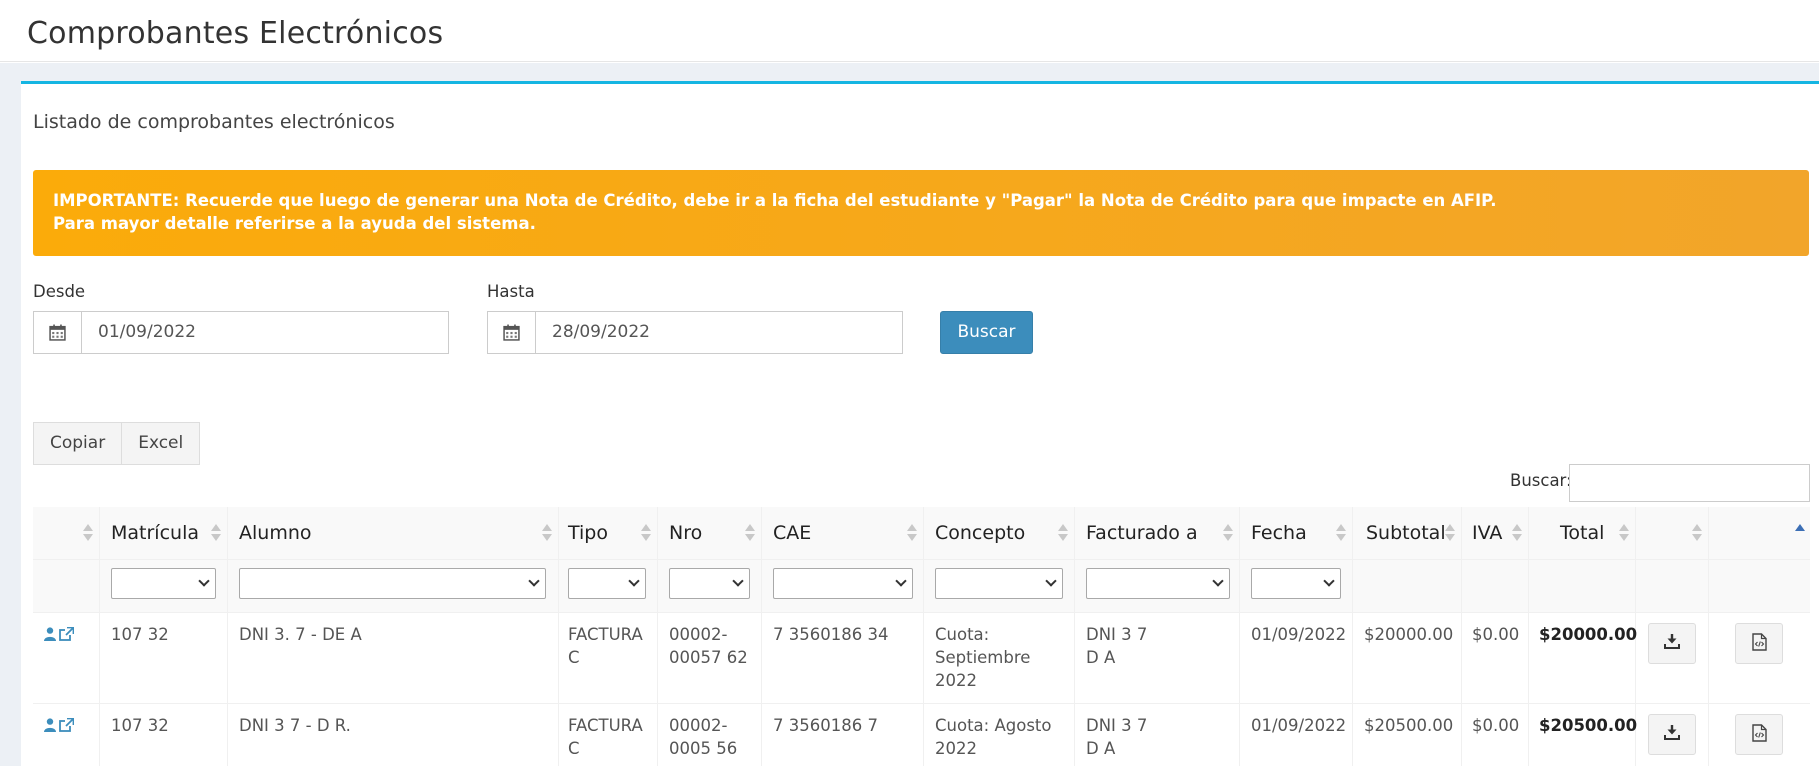 The image size is (1819, 766). What do you see at coordinates (1541, 480) in the screenshot?
I see `table-search-label: Buscar:` at bounding box center [1541, 480].